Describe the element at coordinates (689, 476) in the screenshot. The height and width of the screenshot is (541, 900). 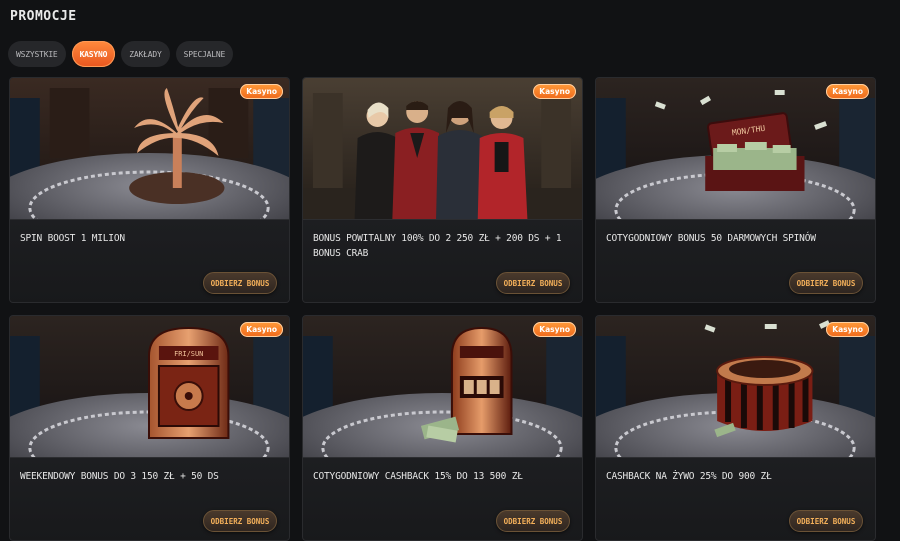
I see `promo-title: CASHBACK NA ŻYWO 25% DO 900 ZŁ` at that location.